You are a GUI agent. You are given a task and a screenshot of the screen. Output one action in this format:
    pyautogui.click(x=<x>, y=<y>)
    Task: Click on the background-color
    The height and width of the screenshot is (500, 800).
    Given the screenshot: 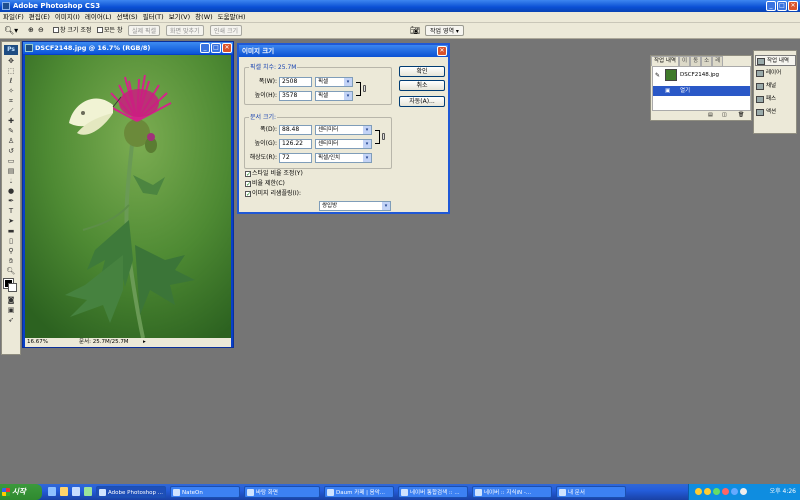 What is the action you would take?
    pyautogui.click(x=12, y=287)
    